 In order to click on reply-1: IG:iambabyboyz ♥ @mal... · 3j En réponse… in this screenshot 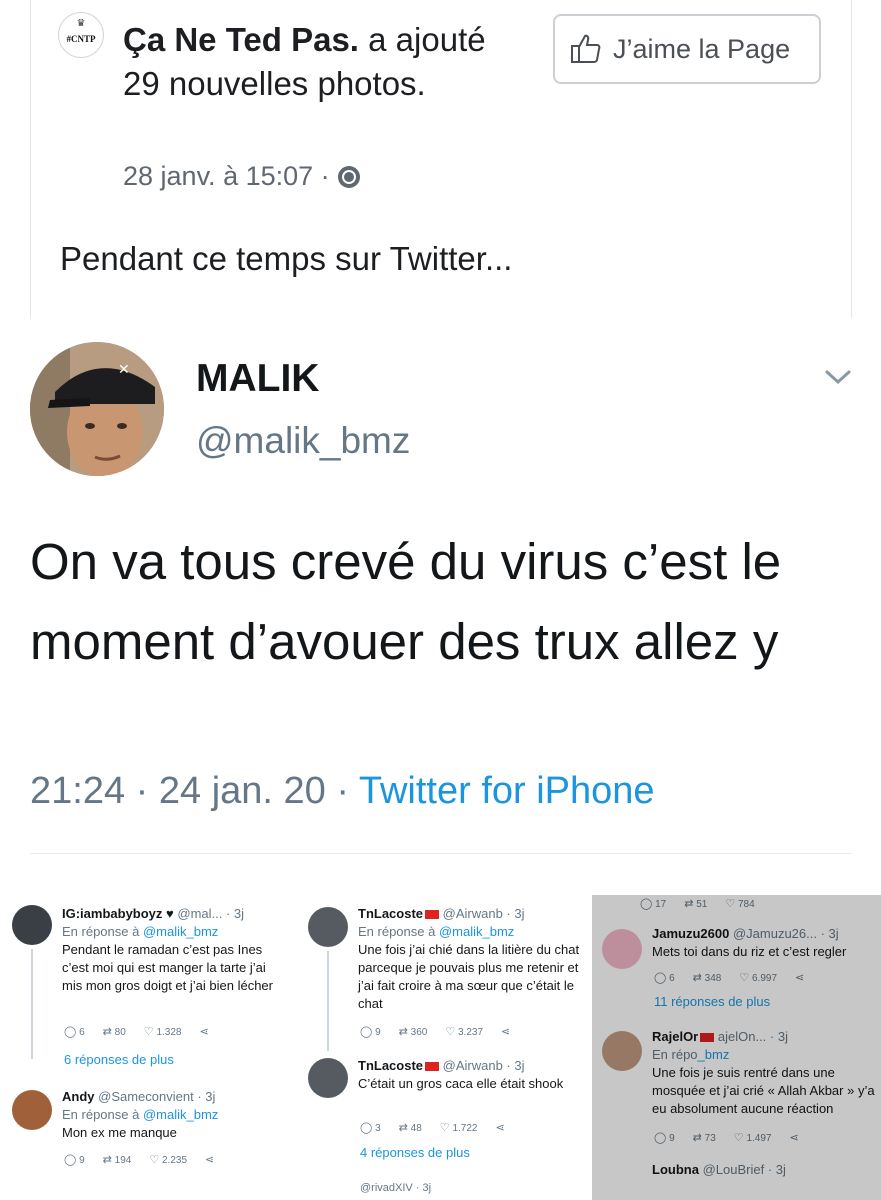, I will do `click(172, 950)`.